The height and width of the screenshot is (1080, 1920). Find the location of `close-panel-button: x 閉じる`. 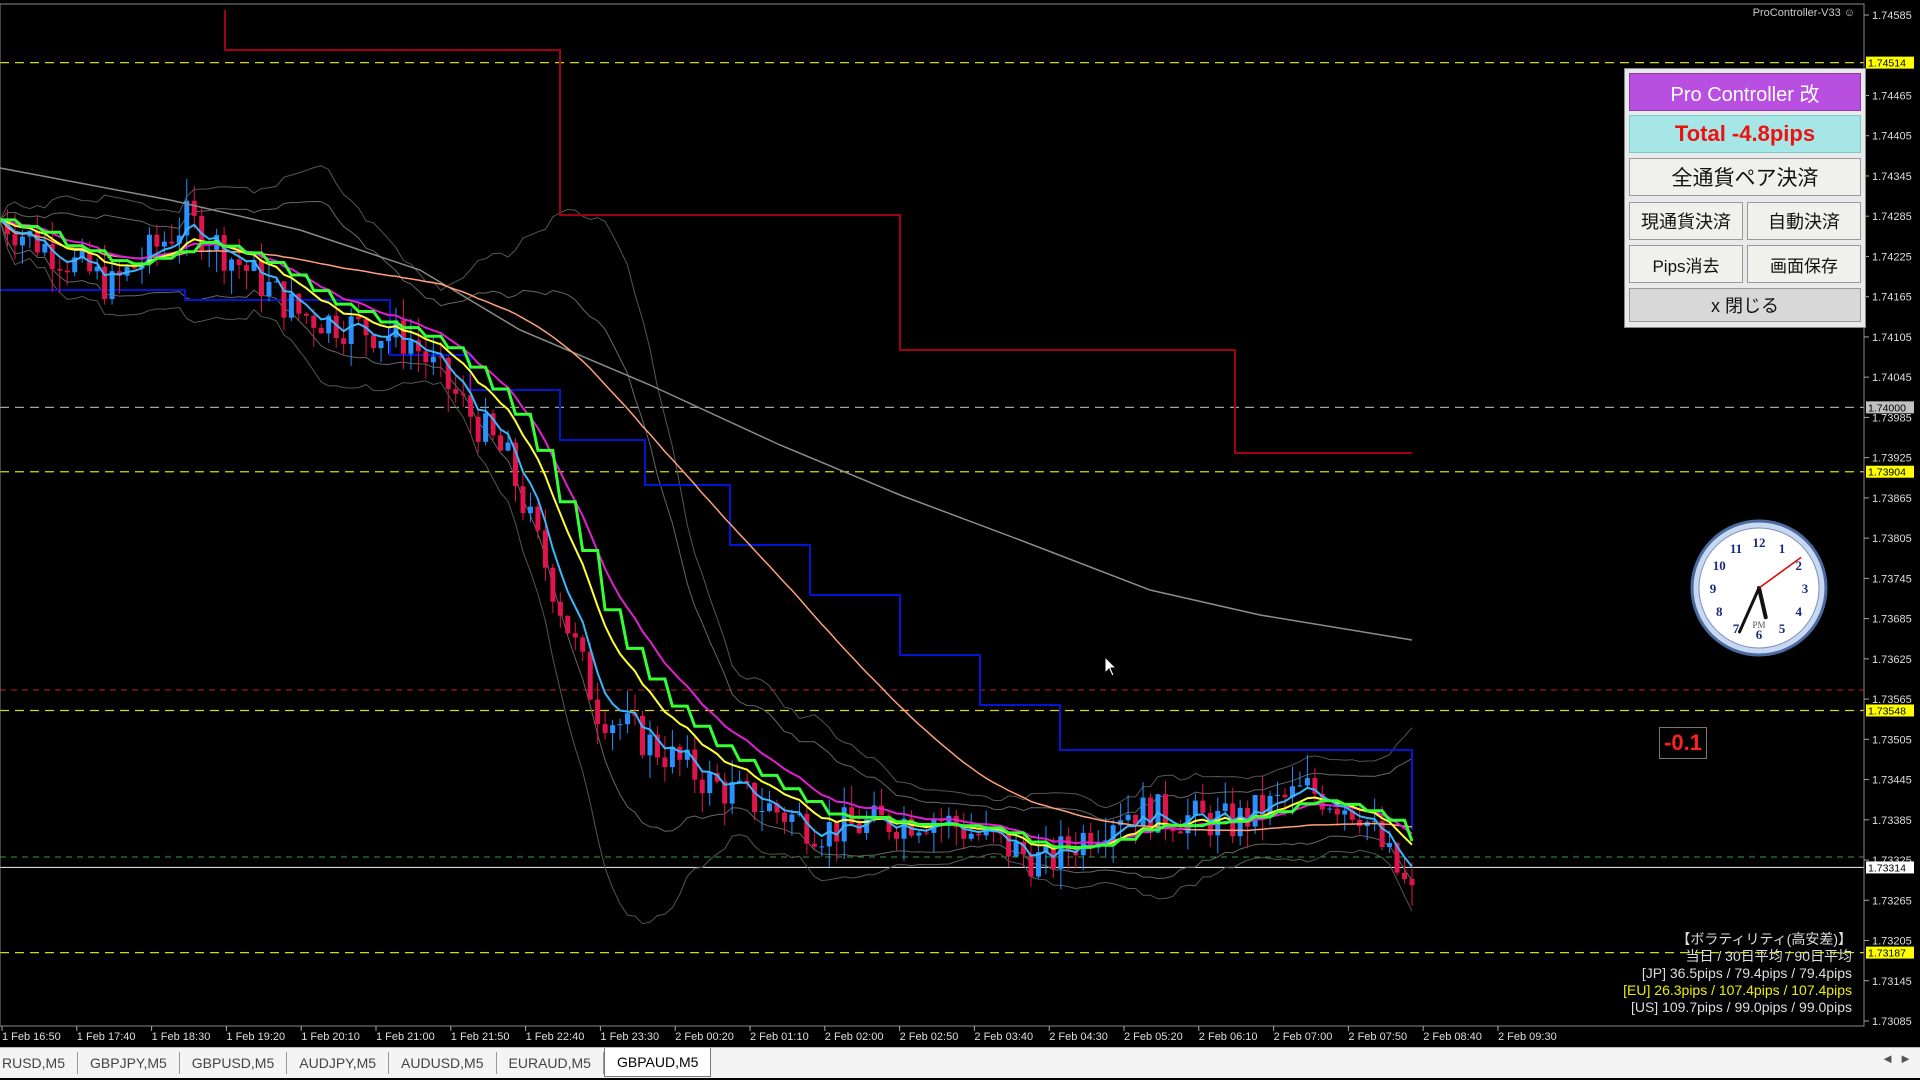

close-panel-button: x 閉じる is located at coordinates (1745, 305).